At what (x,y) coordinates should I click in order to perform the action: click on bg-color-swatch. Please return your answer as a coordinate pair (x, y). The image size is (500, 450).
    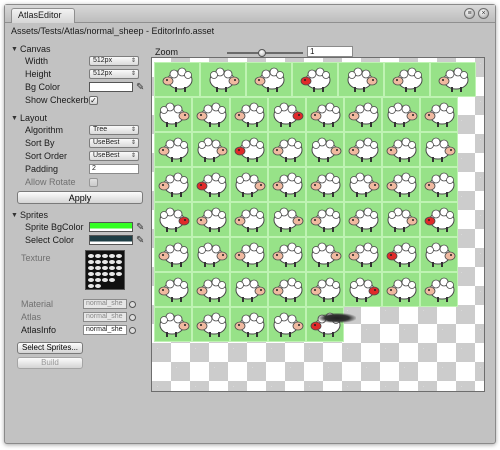
    Looking at the image, I should click on (111, 87).